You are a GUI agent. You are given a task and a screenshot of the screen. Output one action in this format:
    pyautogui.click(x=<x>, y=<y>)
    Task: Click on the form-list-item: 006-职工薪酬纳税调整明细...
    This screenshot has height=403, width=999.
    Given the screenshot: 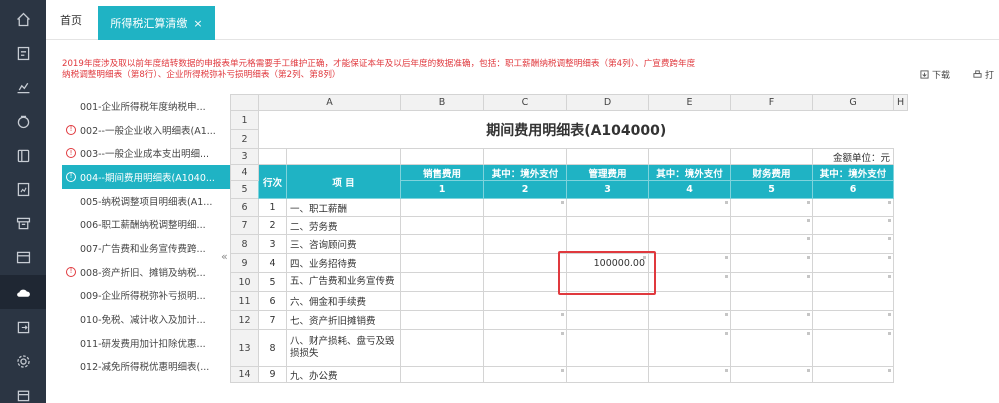 What is the action you would take?
    pyautogui.click(x=146, y=224)
    